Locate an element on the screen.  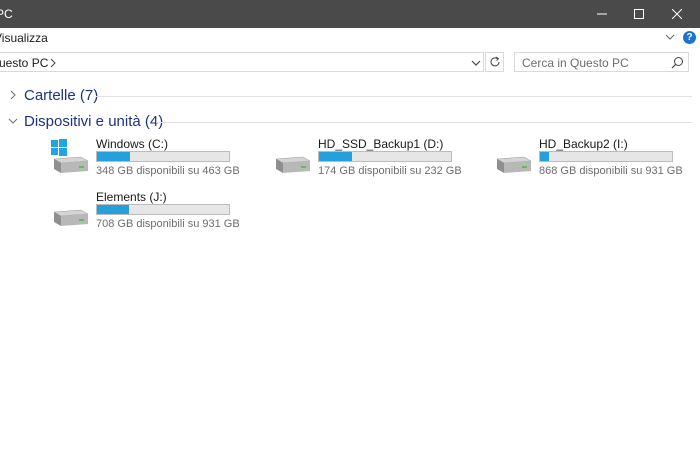
drive-name: HD_Backup2 (I:) is located at coordinates (583, 144).